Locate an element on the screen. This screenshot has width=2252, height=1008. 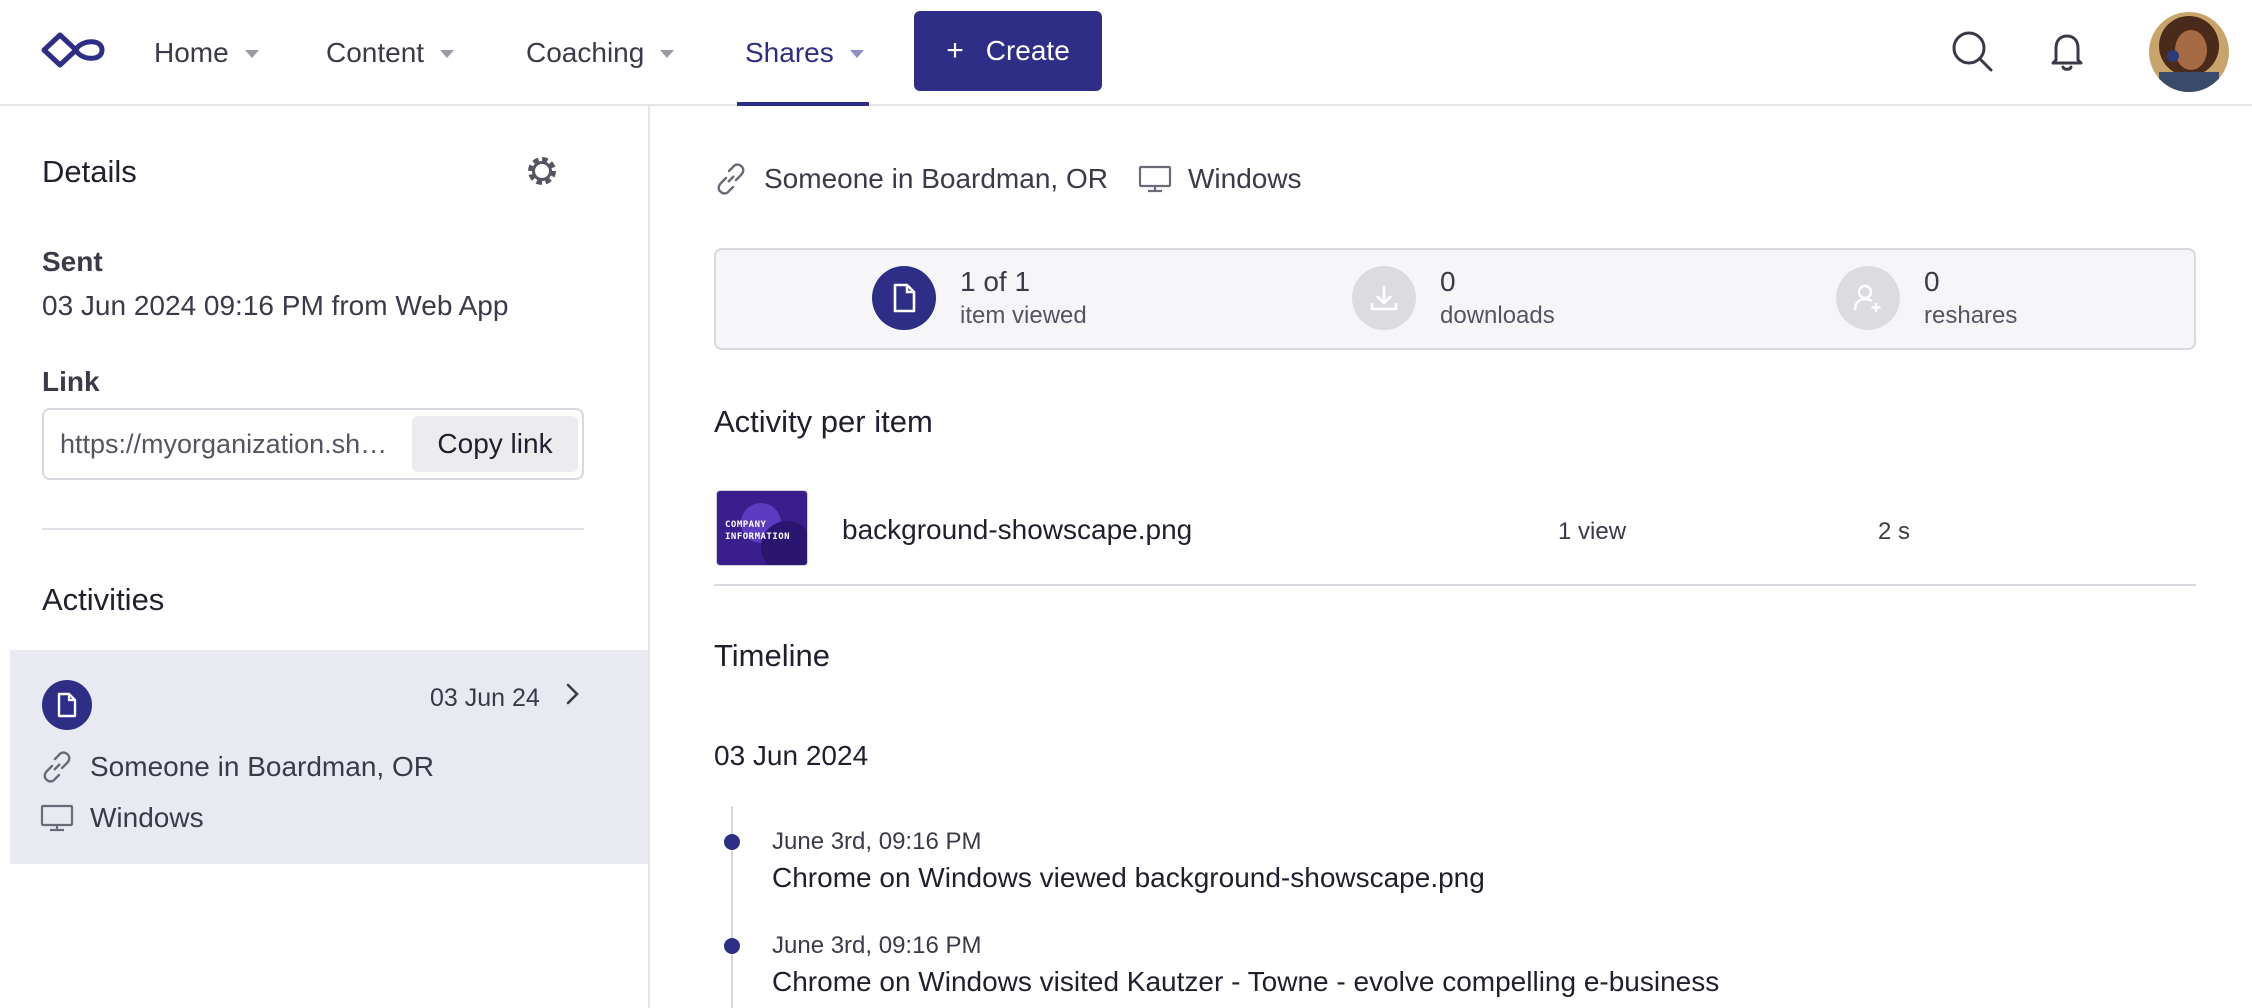
avatar is located at coordinates (2189, 52).